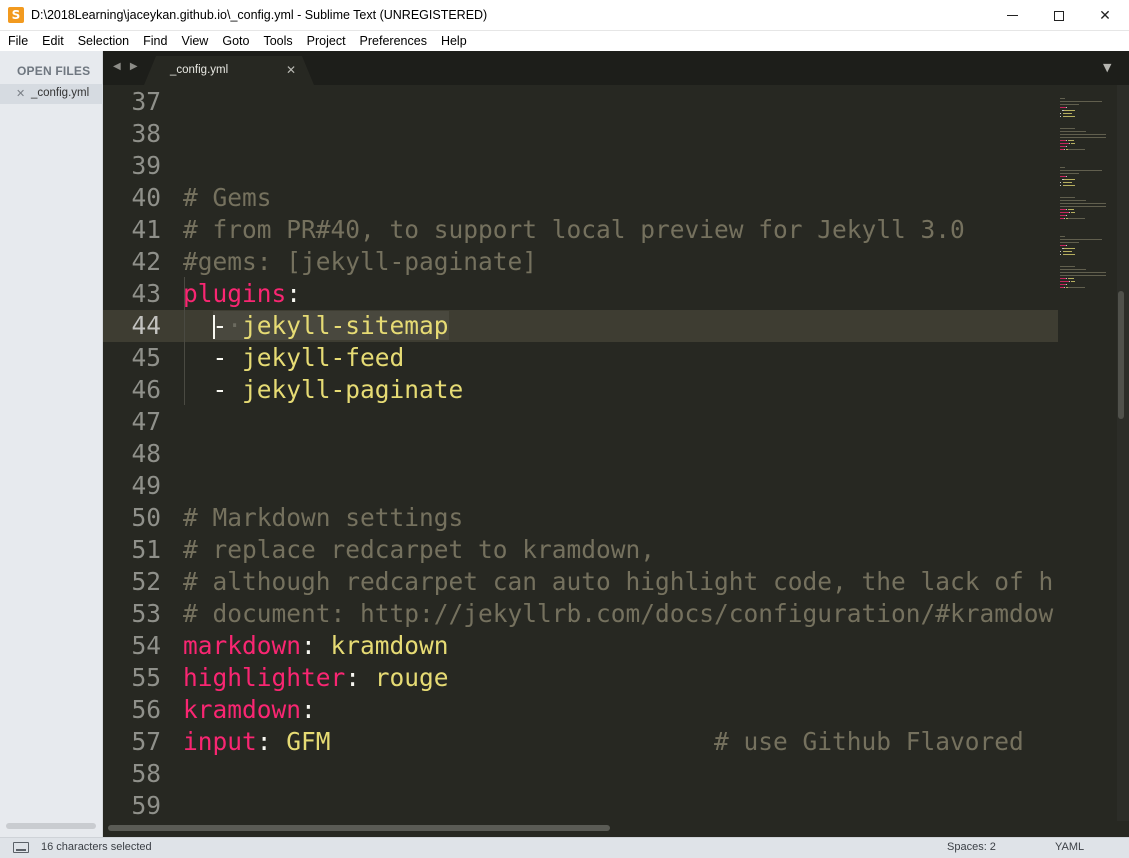 The height and width of the screenshot is (858, 1129). What do you see at coordinates (1121, 355) in the screenshot?
I see `vertical-scroll-thumb` at bounding box center [1121, 355].